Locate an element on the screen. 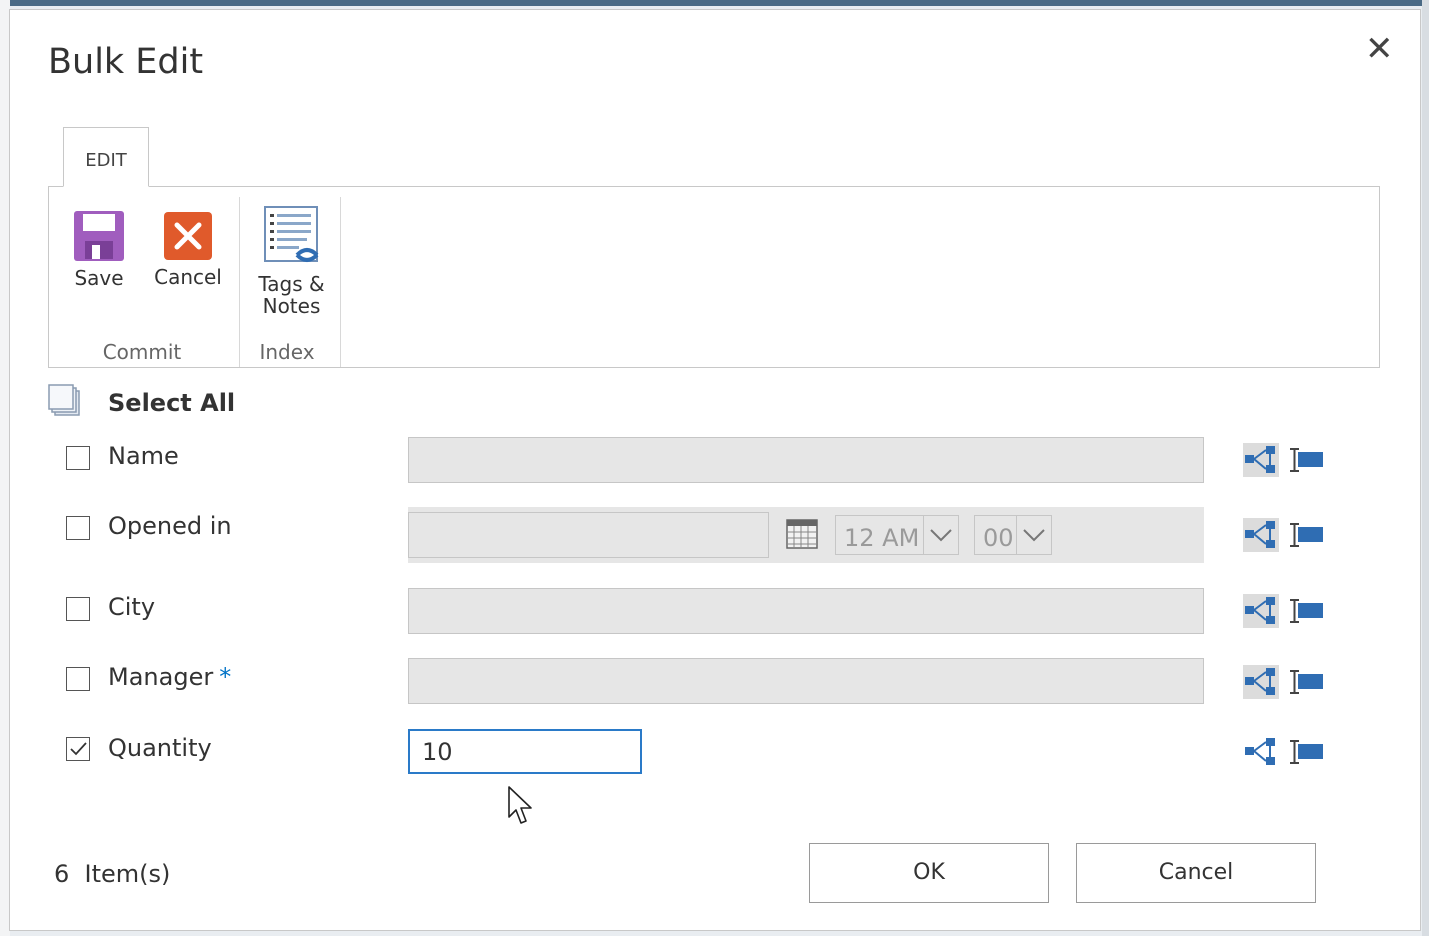 Image resolution: width=1429 pixels, height=936 pixels. cancel-ribbon-button: Cancel is located at coordinates (188, 248).